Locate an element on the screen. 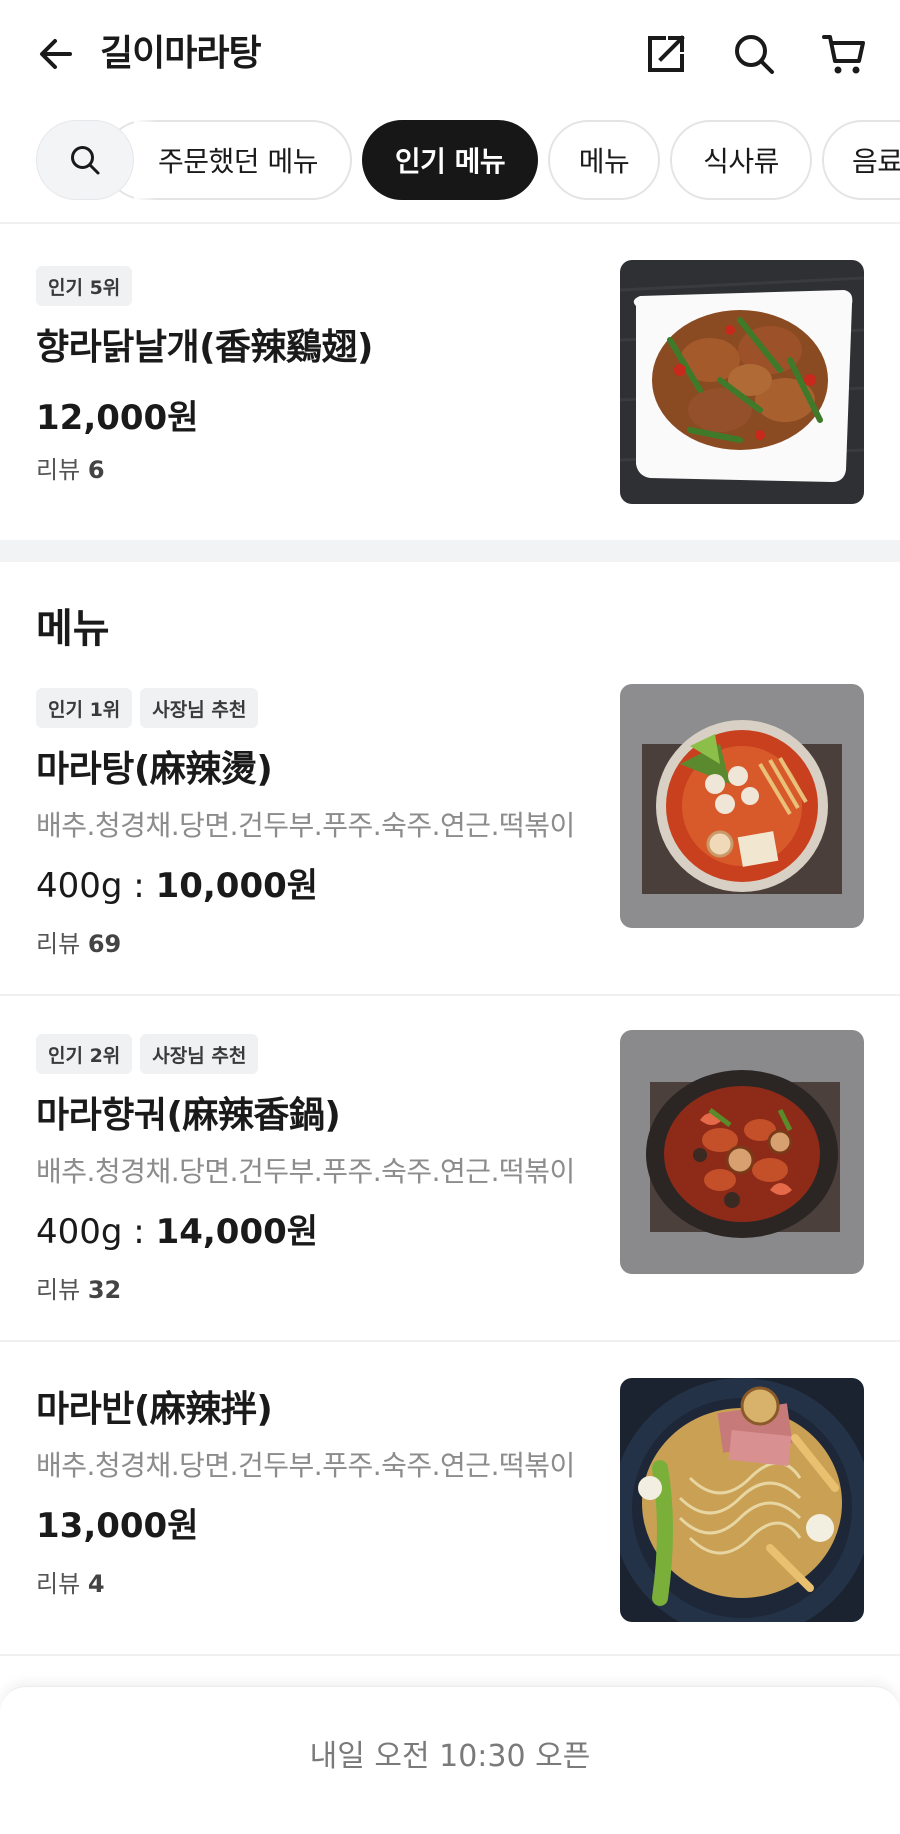 The image size is (900, 1834). tab-menu: 메뉴 is located at coordinates (604, 160).